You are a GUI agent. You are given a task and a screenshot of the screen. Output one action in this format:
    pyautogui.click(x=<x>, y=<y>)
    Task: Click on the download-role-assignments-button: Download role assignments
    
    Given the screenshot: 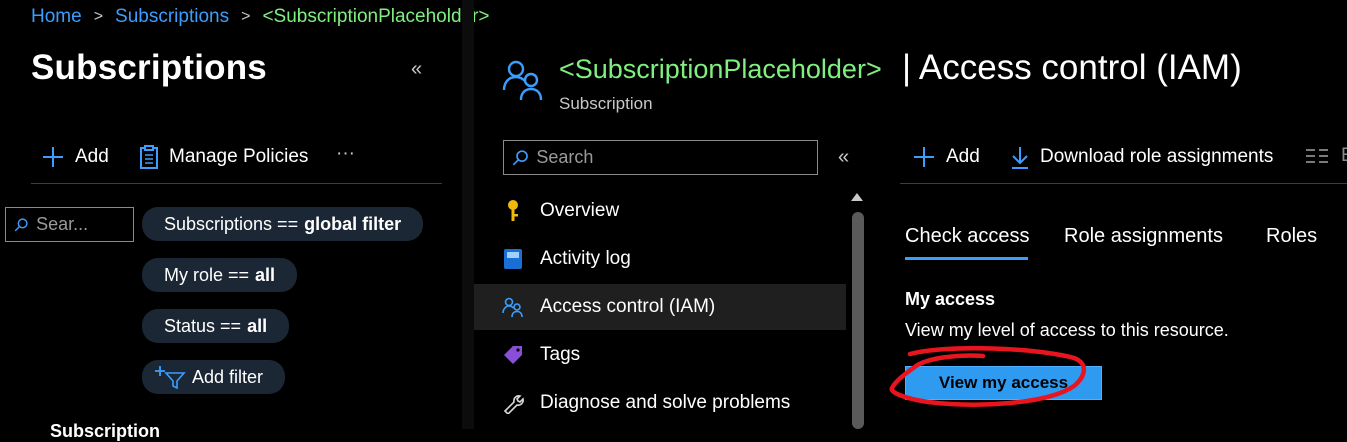 What is the action you would take?
    pyautogui.click(x=1141, y=157)
    